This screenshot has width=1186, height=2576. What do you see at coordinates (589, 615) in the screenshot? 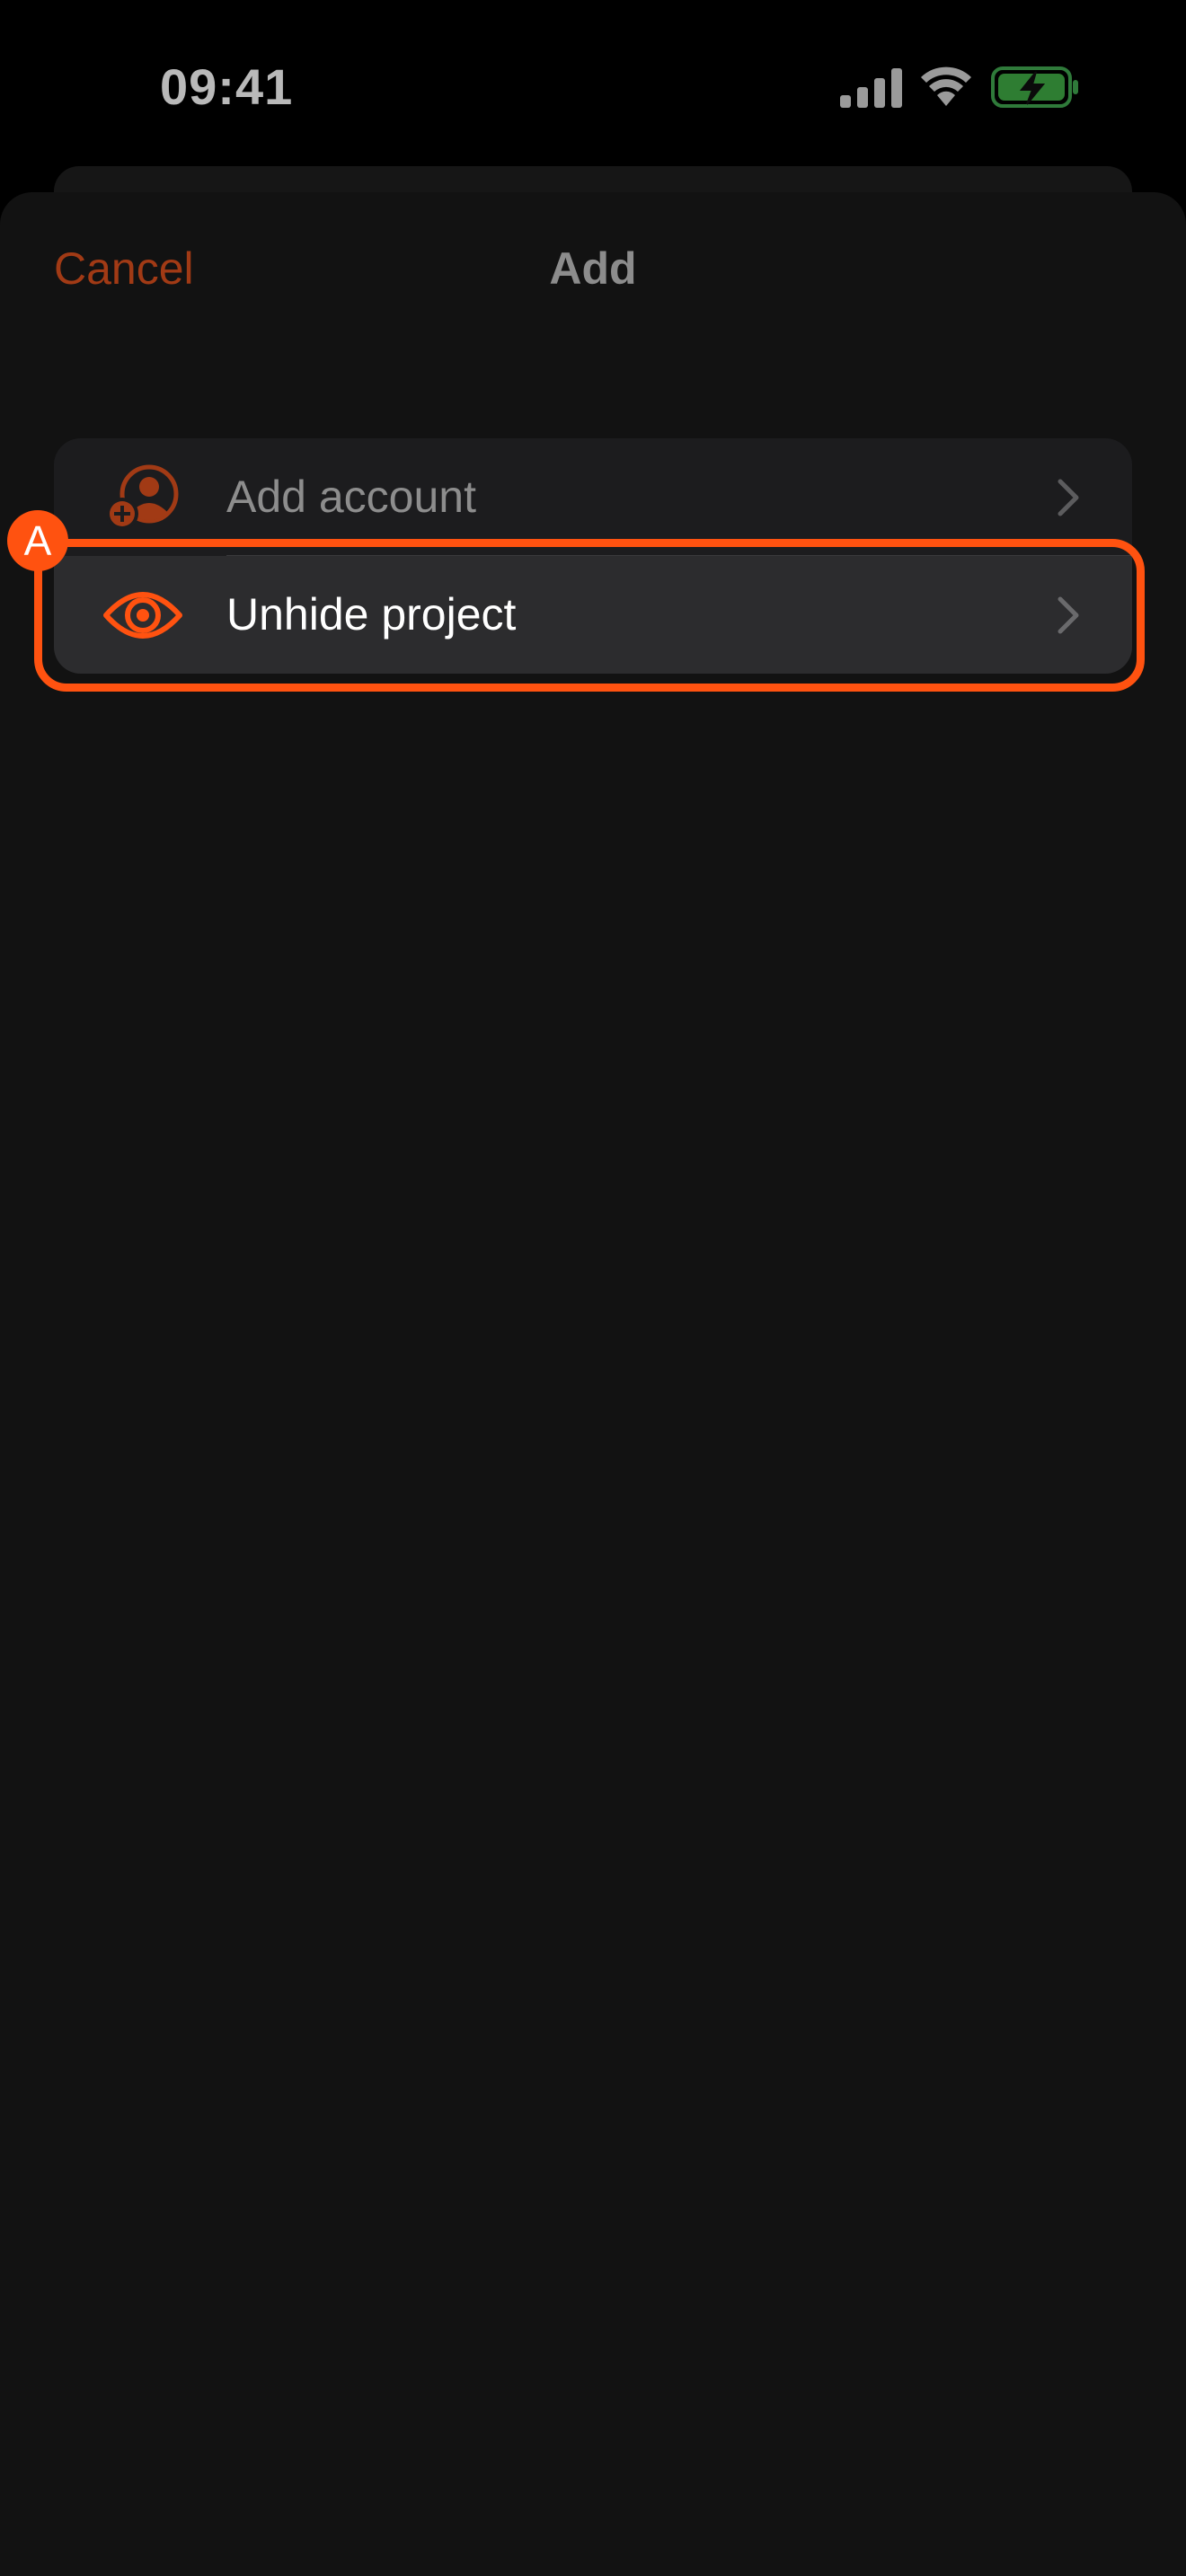
I see `highlight-annotation-box` at bounding box center [589, 615].